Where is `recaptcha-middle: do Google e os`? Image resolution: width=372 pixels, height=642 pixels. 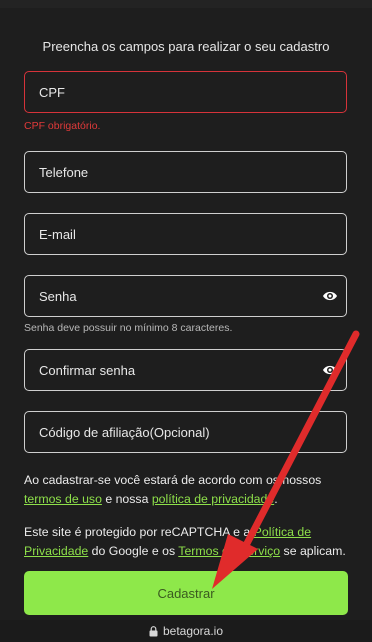 recaptcha-middle: do Google e os is located at coordinates (133, 551).